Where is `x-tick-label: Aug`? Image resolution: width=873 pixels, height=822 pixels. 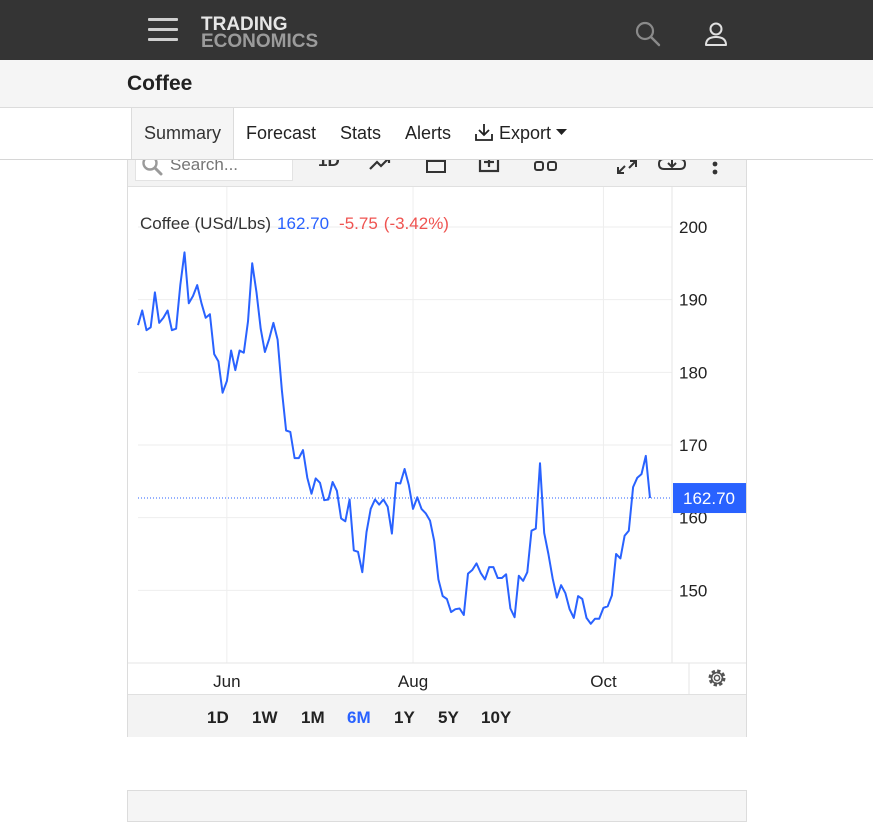 x-tick-label: Aug is located at coordinates (413, 681).